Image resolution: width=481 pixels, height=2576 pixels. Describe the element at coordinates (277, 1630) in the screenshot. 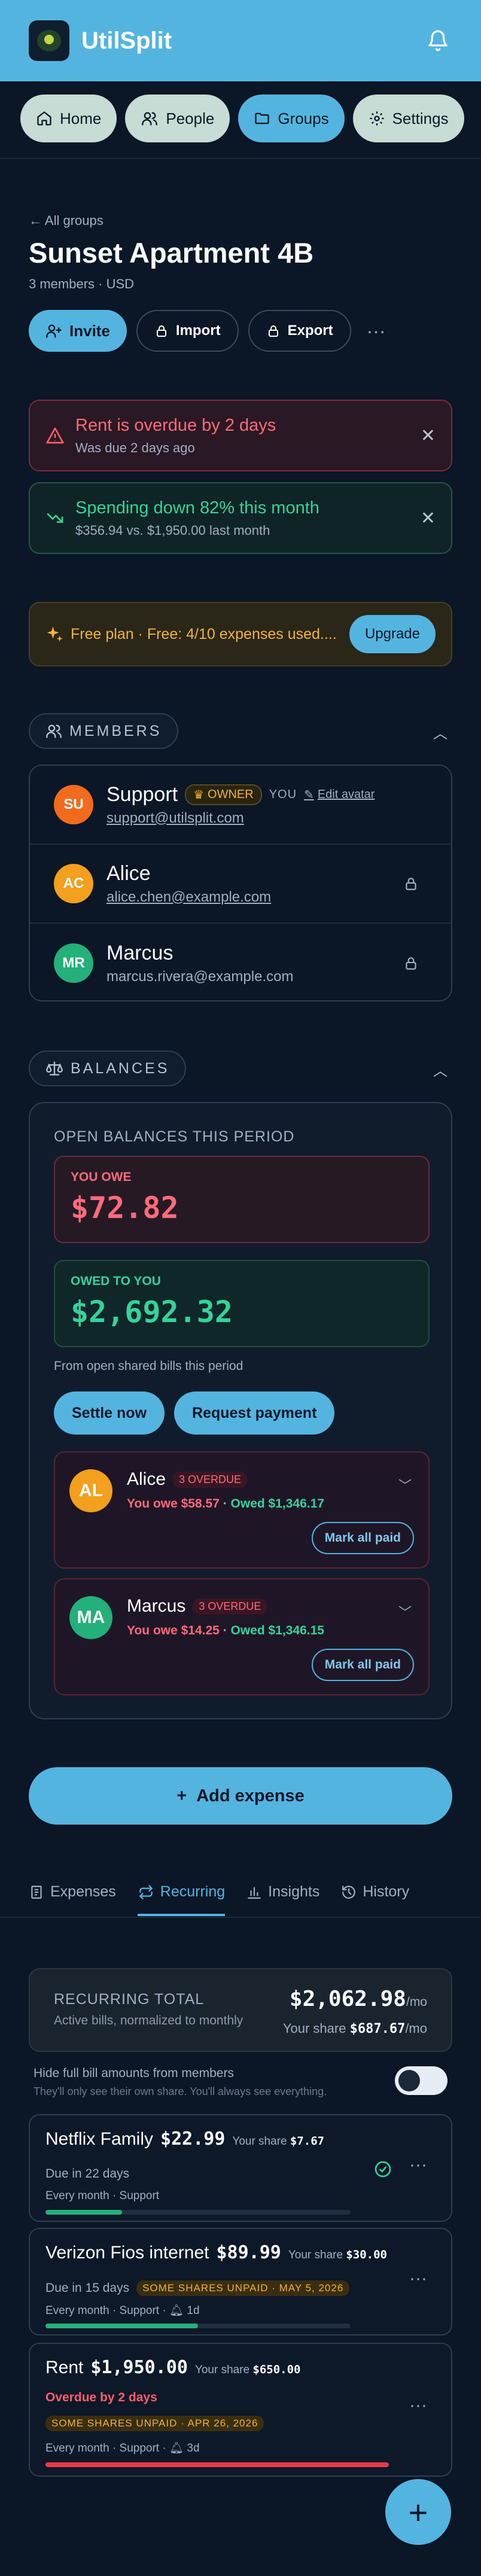

I see `owed-text: Owed $1,346.15` at that location.